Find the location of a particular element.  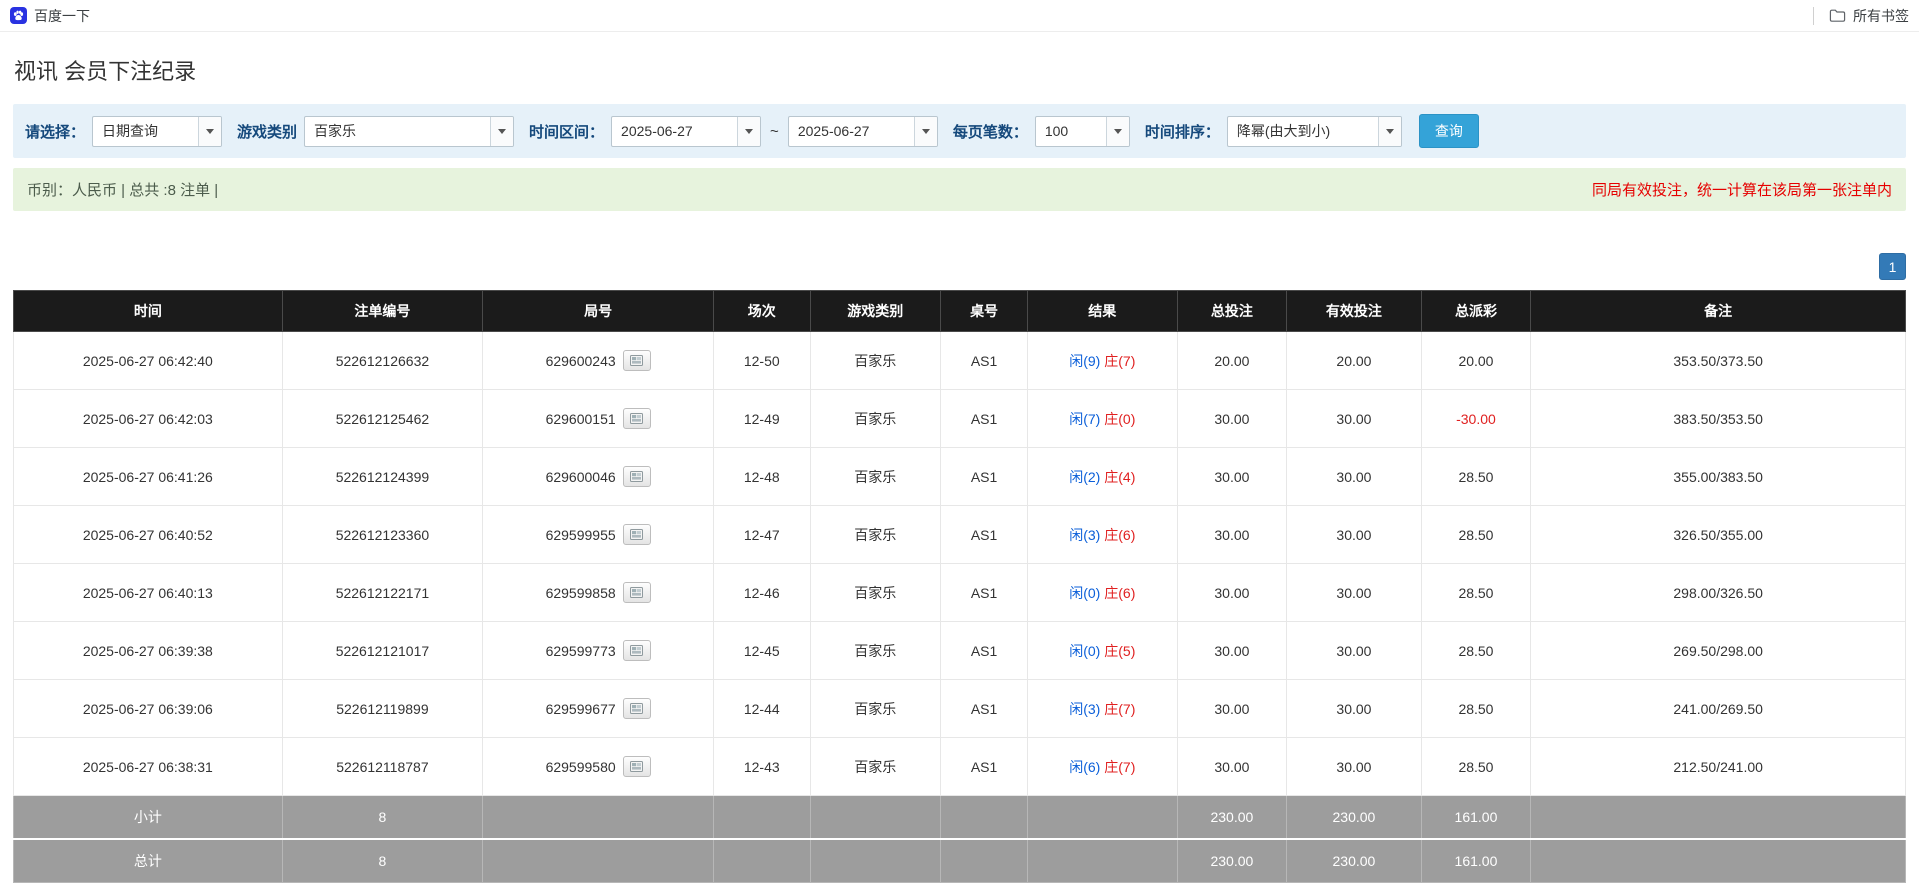

cell-session: 12-45 is located at coordinates (762, 650).